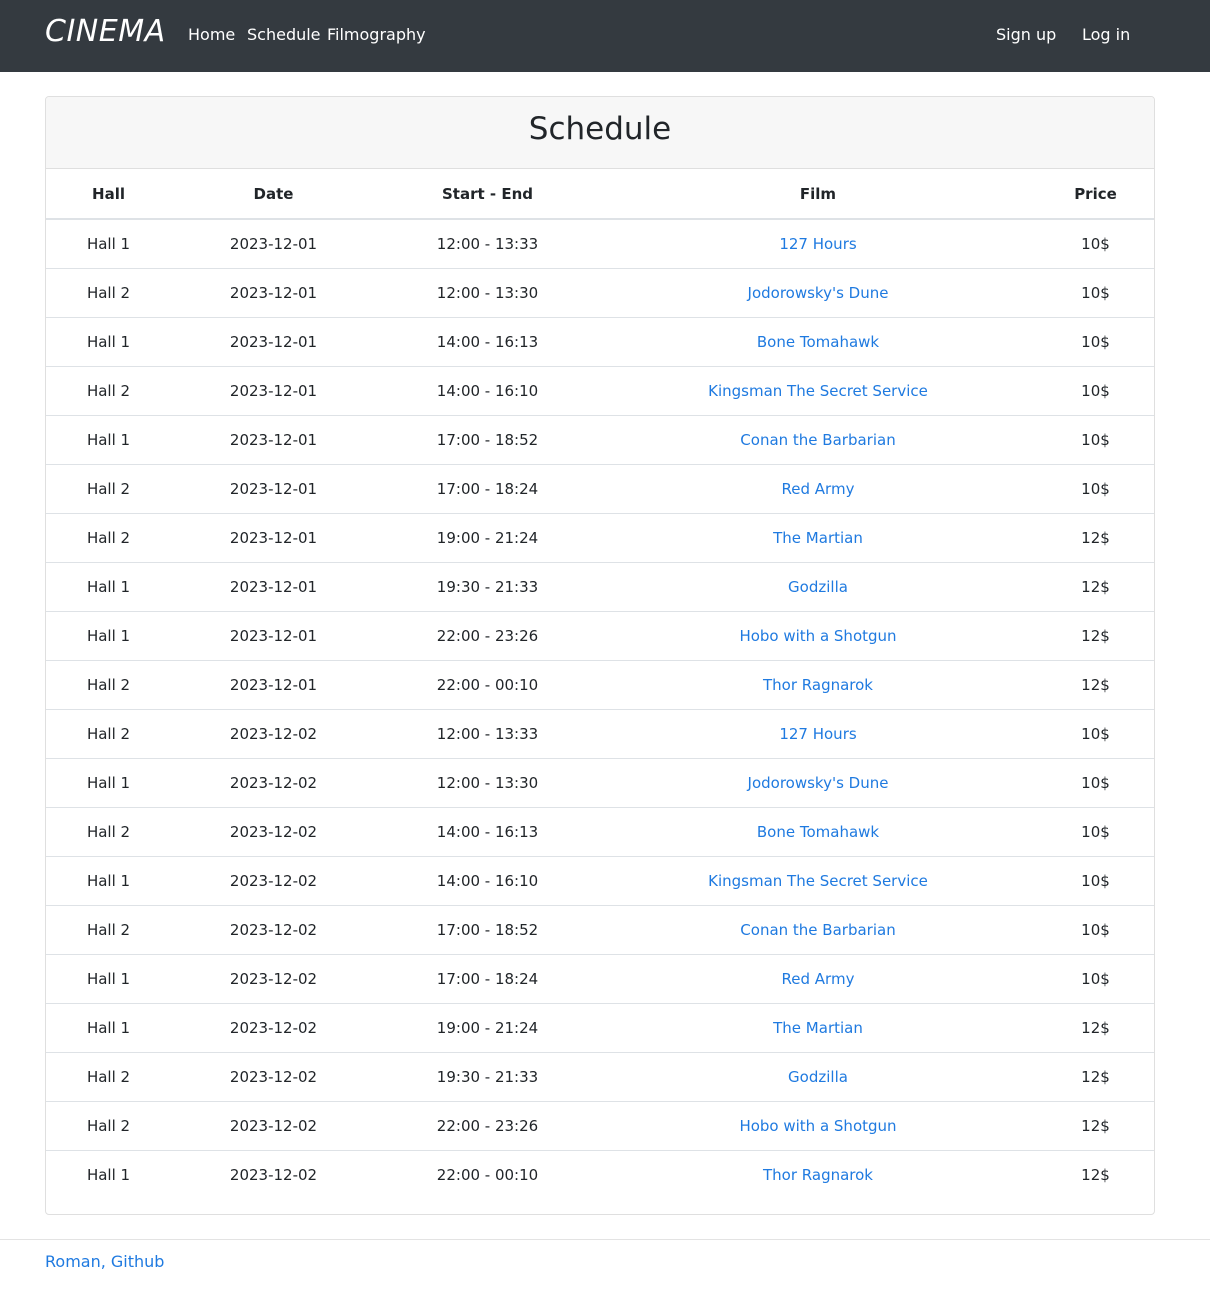 The image size is (1210, 1290). What do you see at coordinates (104, 1261) in the screenshot?
I see `footer-credit-link: Roman, Github` at bounding box center [104, 1261].